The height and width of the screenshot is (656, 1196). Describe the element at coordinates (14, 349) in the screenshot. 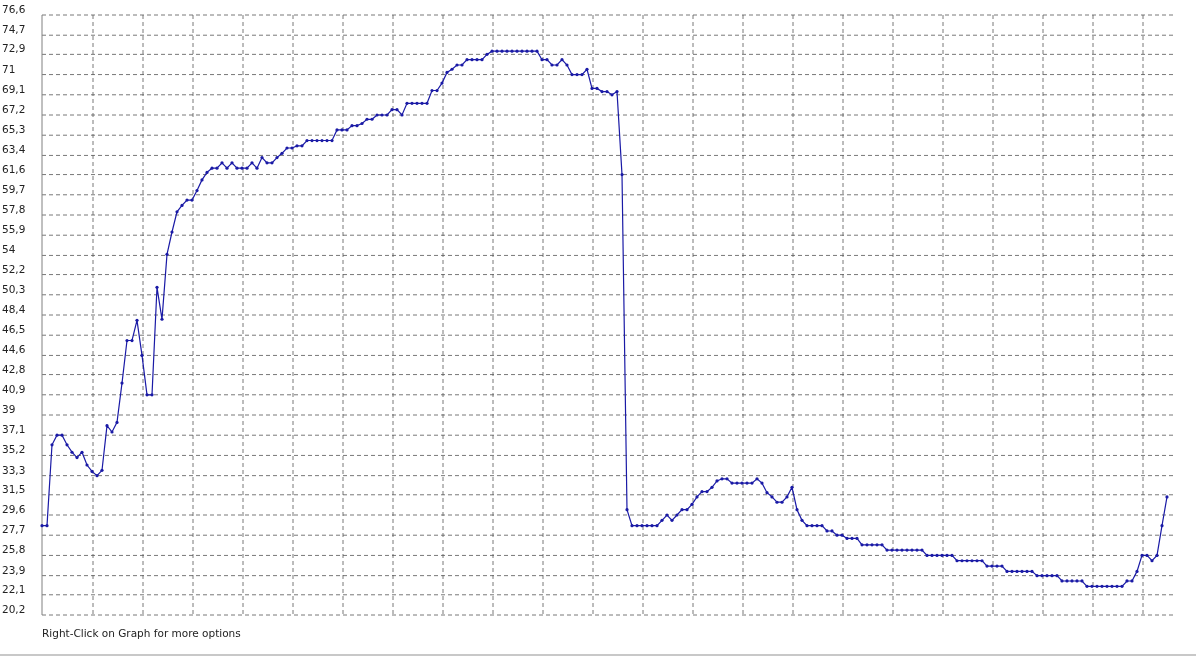

I see `y-tick-label: 44,6` at that location.